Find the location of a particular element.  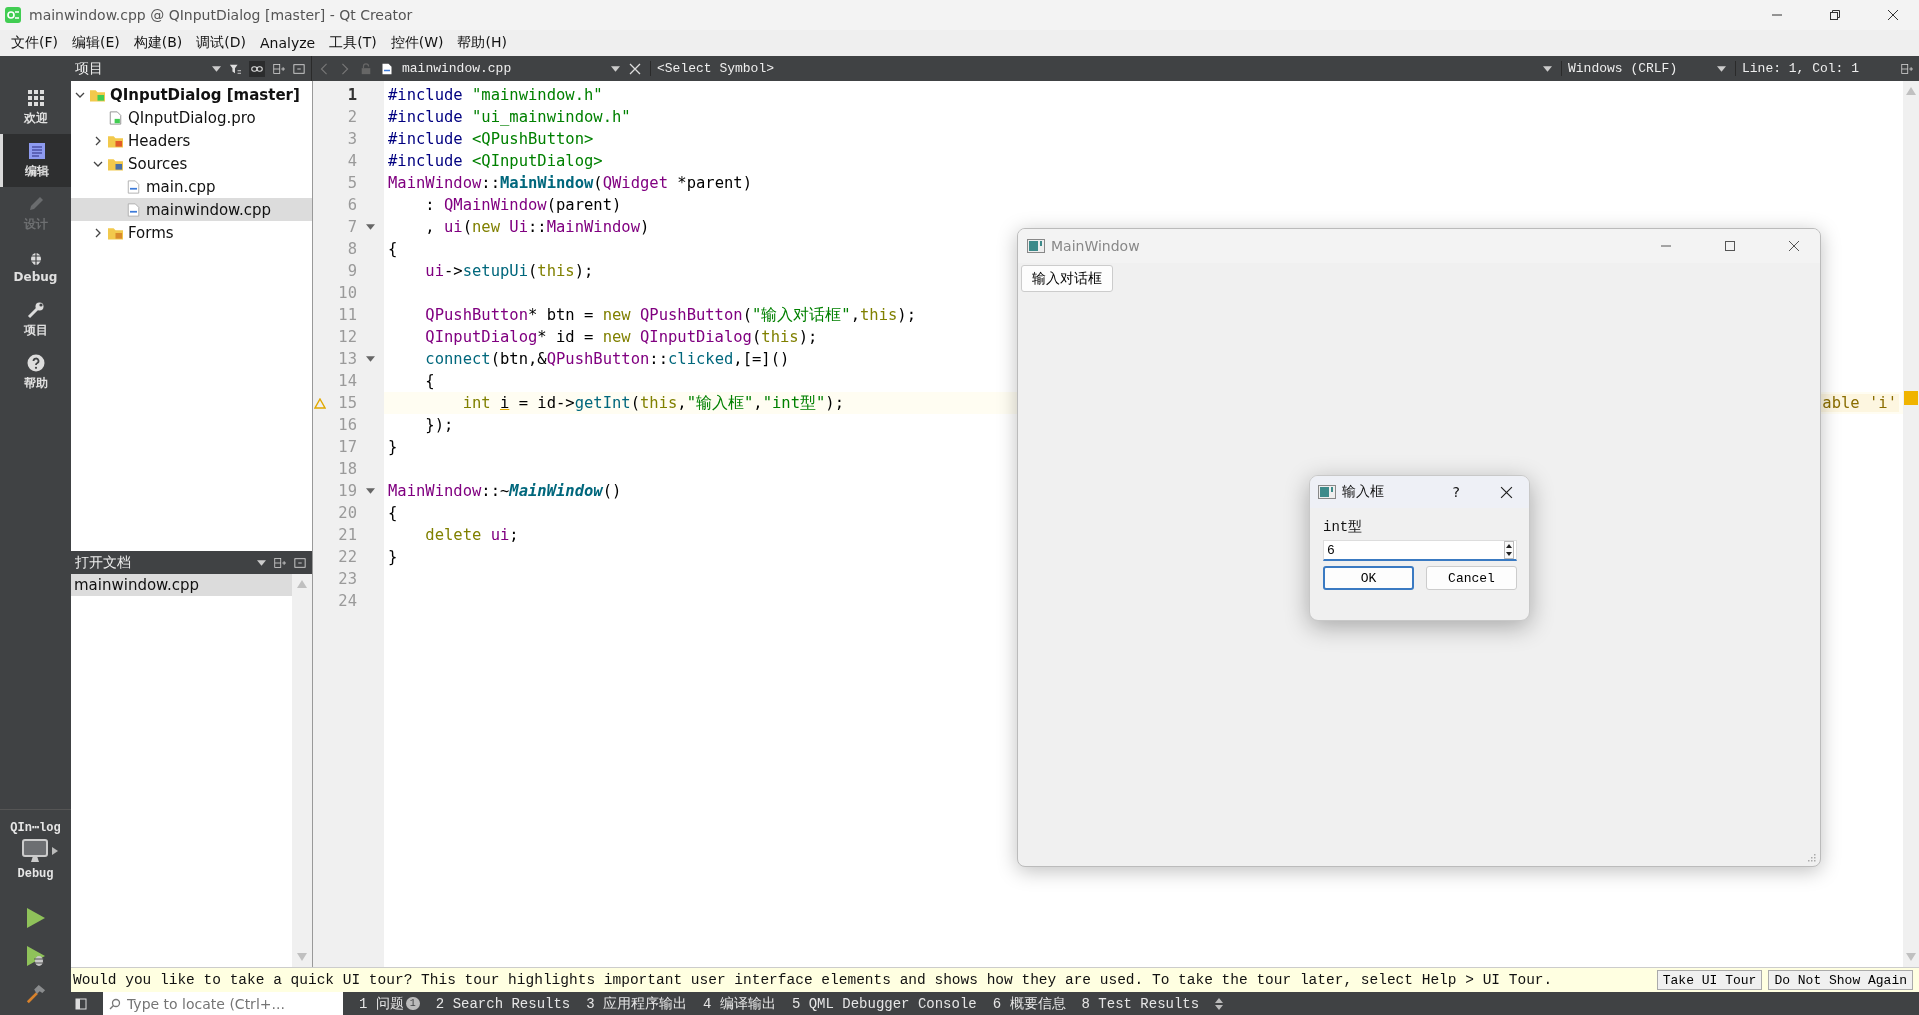

monitor-icon is located at coordinates (34, 851).